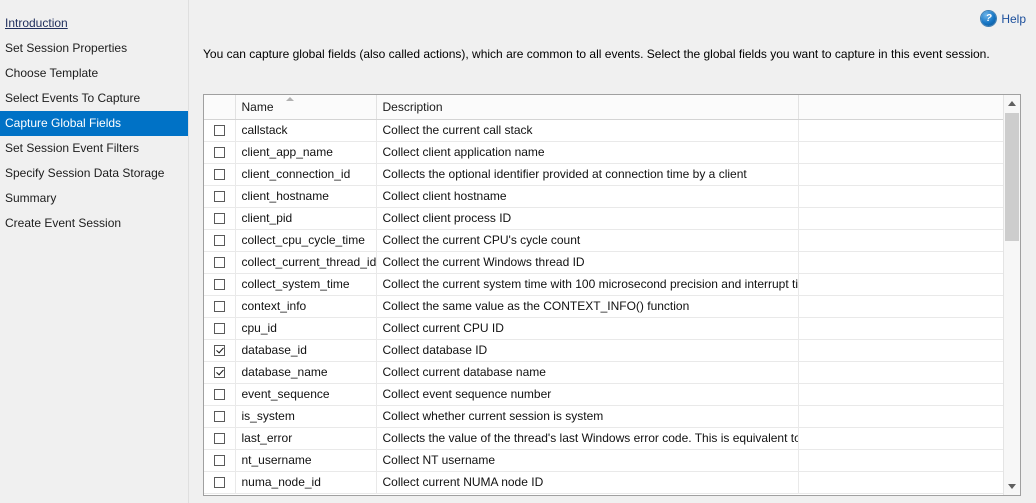 The width and height of the screenshot is (1036, 503). Describe the element at coordinates (1012, 177) in the screenshot. I see `scrollbar-thumb` at that location.